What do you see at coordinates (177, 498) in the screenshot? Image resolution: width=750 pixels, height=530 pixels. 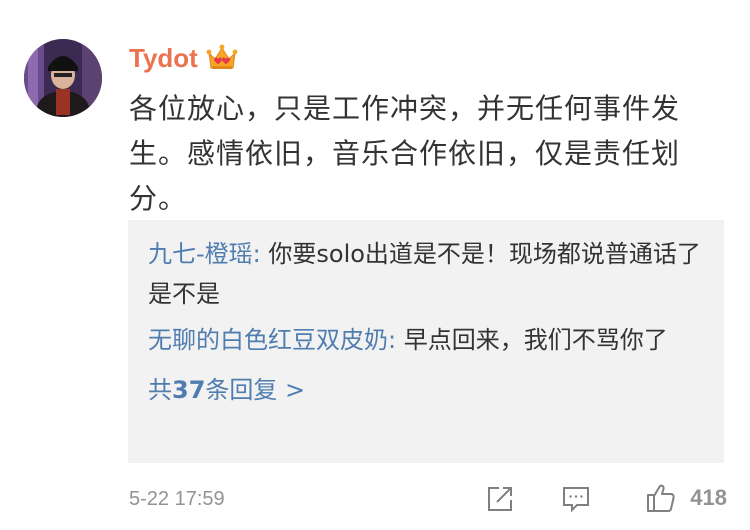 I see `timestamp: 5-22 17:59` at bounding box center [177, 498].